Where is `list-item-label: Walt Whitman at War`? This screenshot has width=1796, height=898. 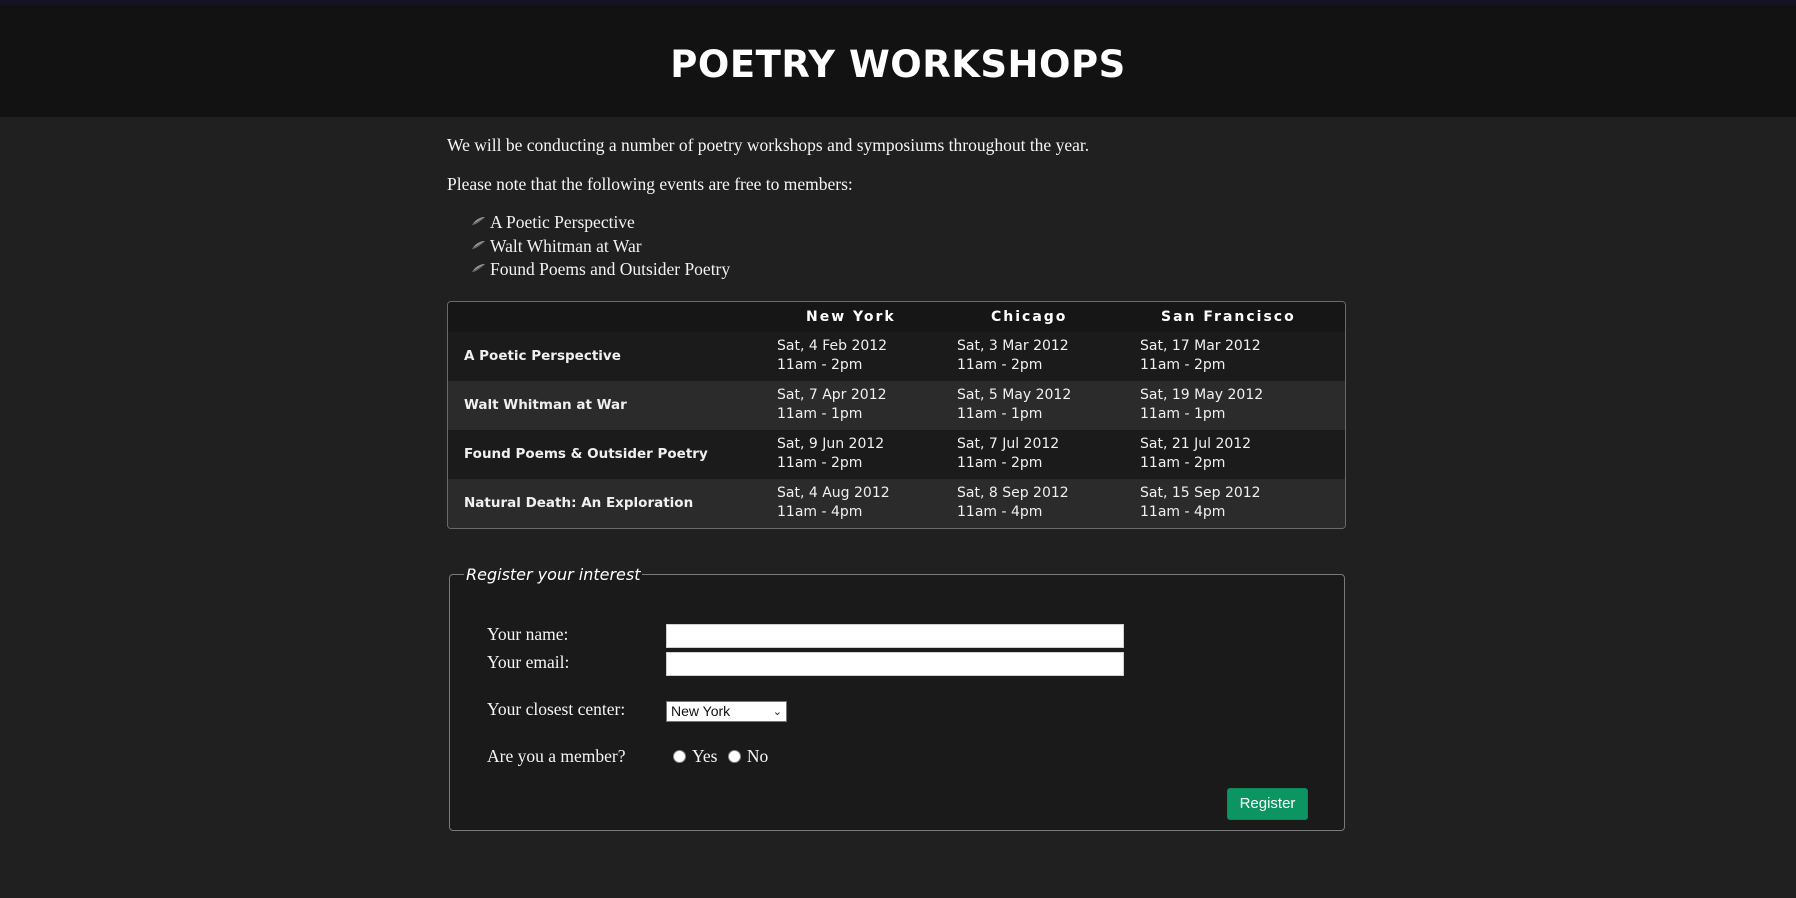 list-item-label: Walt Whitman at War is located at coordinates (566, 245).